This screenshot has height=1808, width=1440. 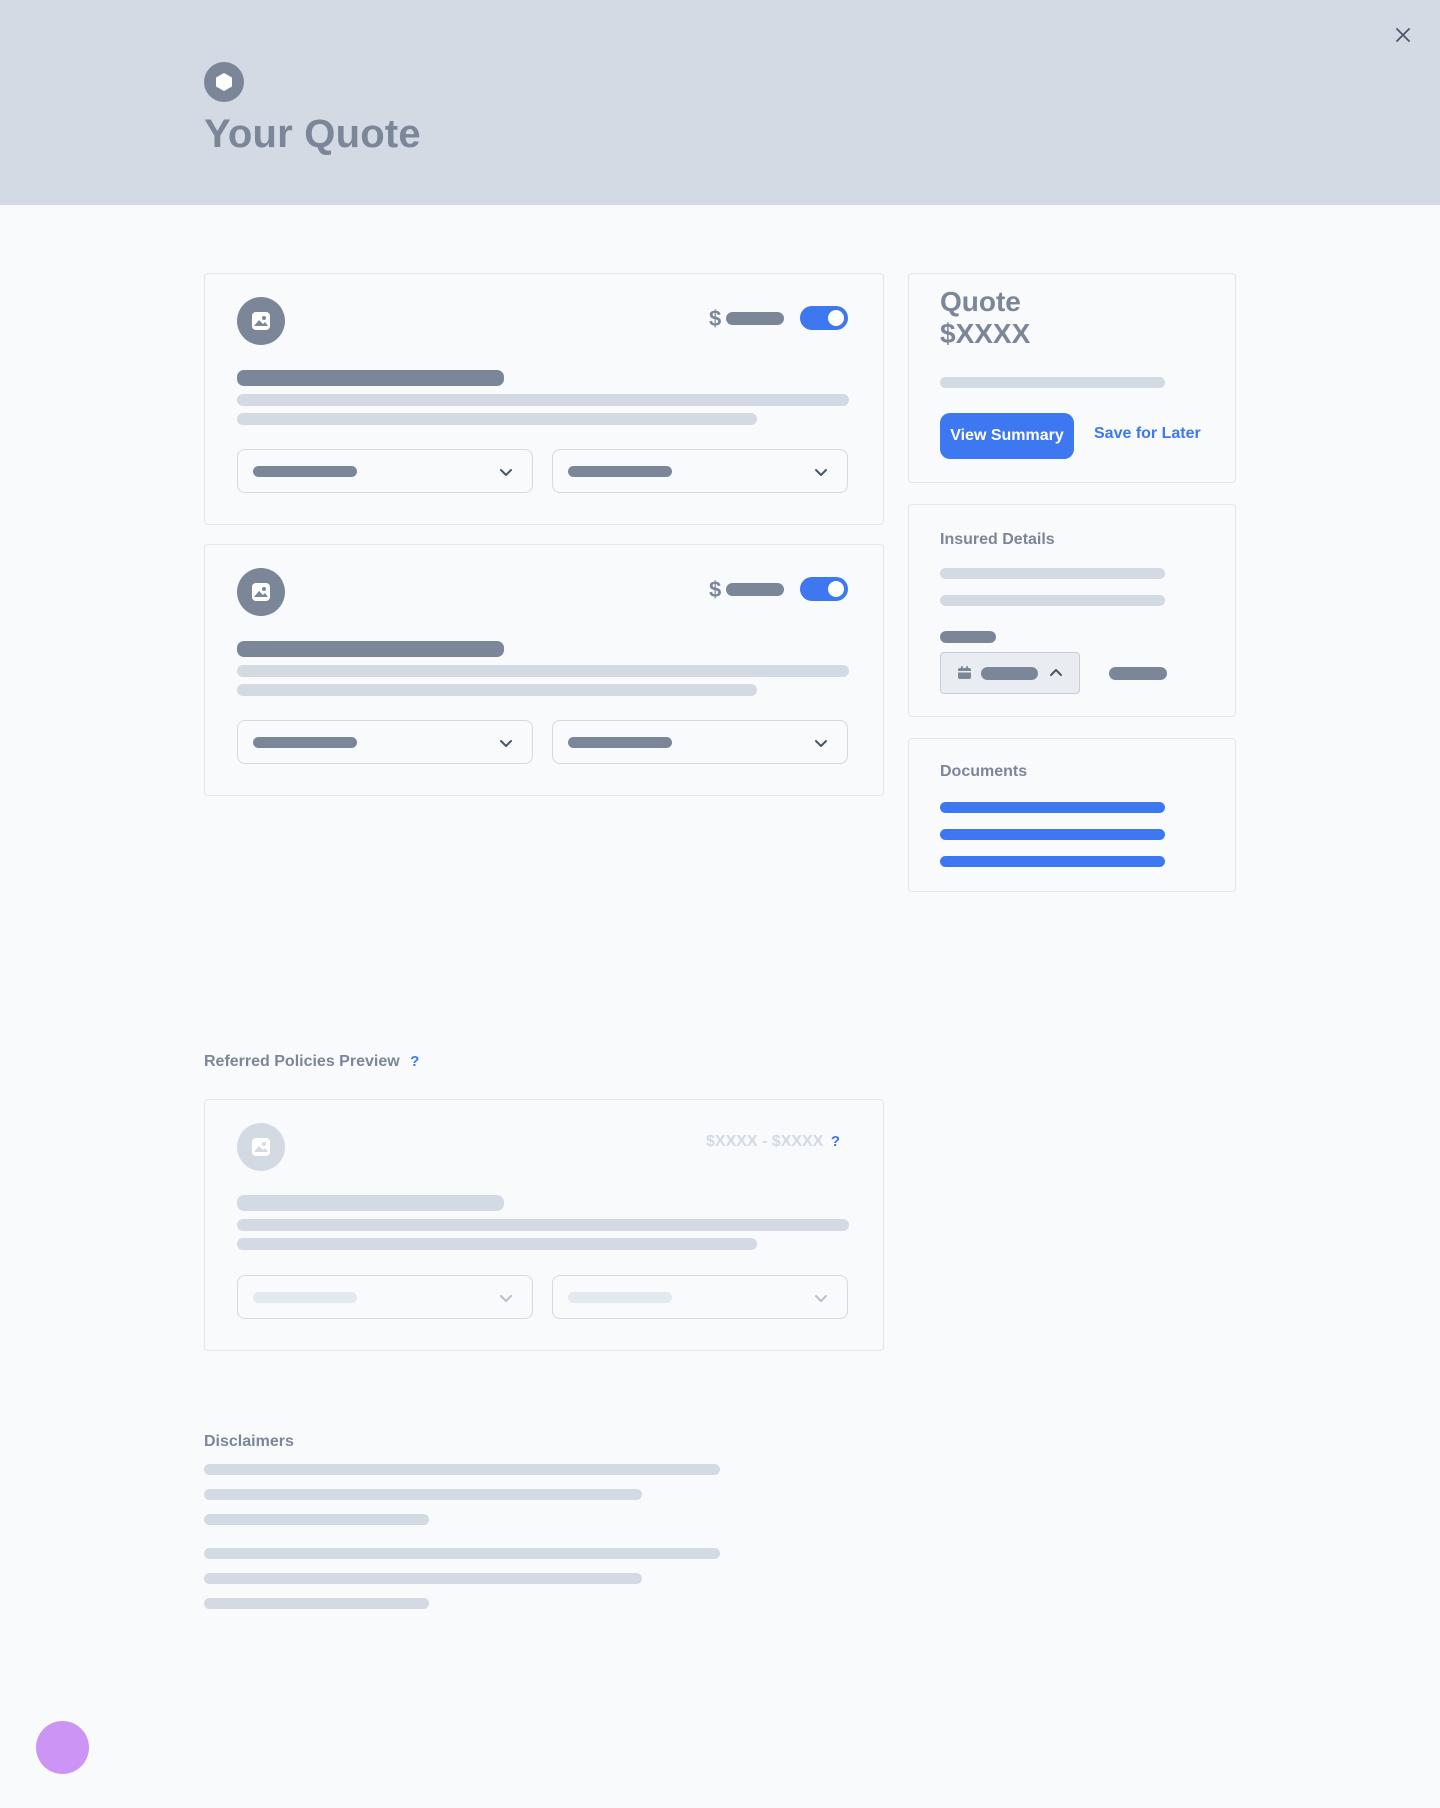 I want to click on date-label-placeholder, so click(x=968, y=637).